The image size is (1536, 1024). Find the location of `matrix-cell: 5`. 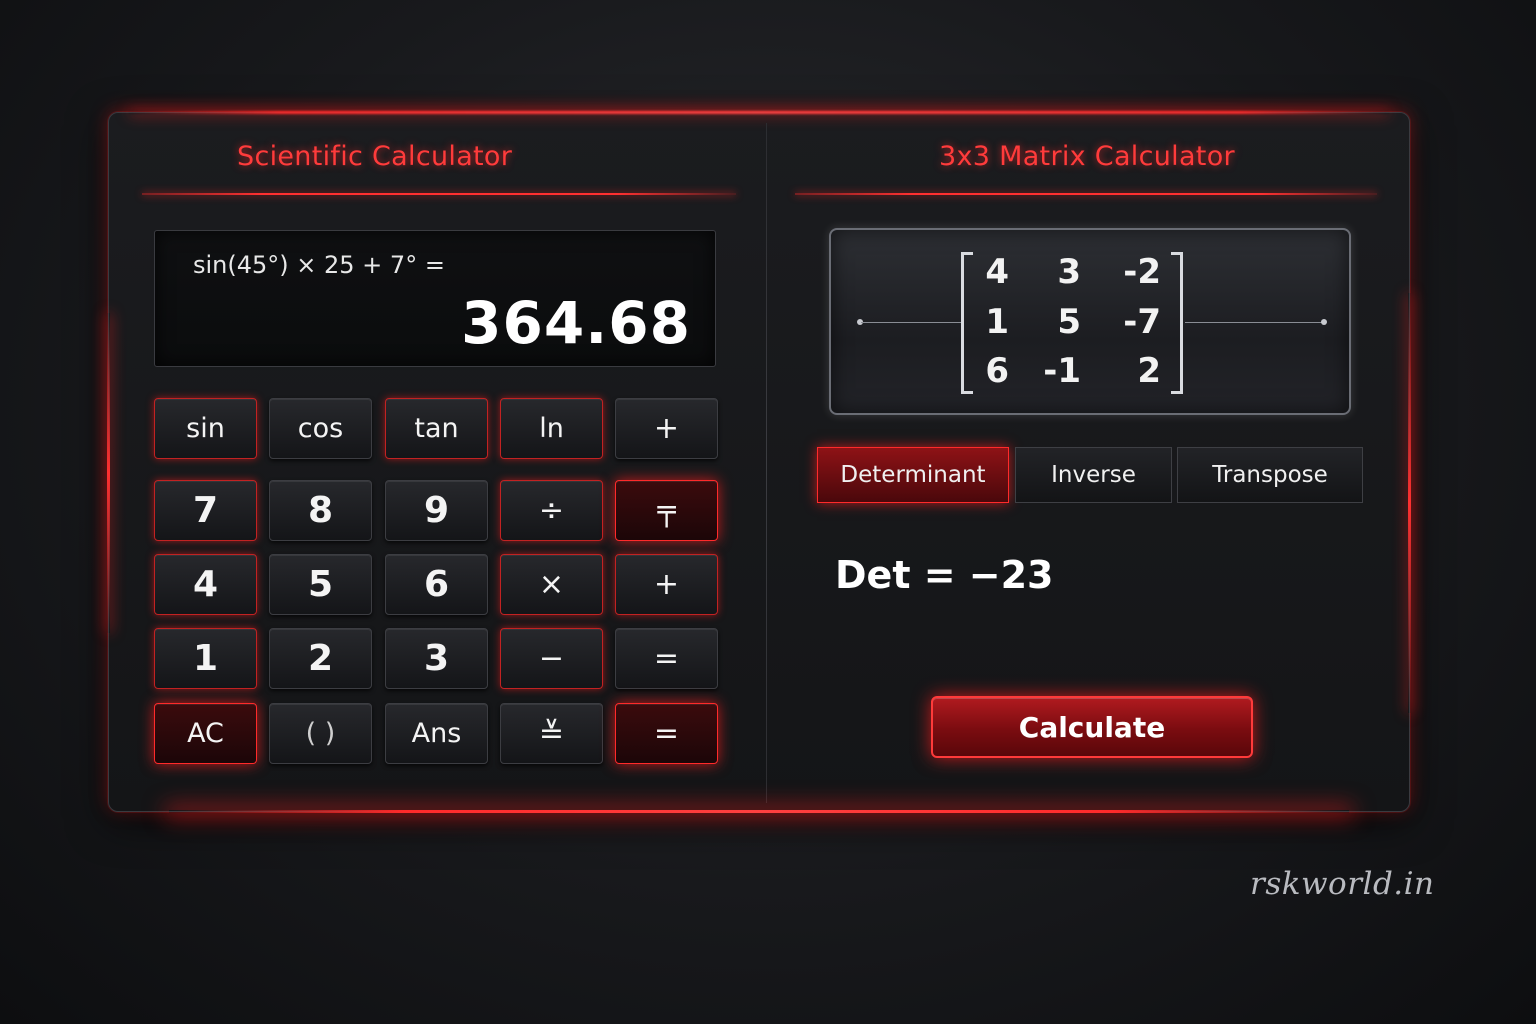

matrix-cell: 5 is located at coordinates (1046, 322).